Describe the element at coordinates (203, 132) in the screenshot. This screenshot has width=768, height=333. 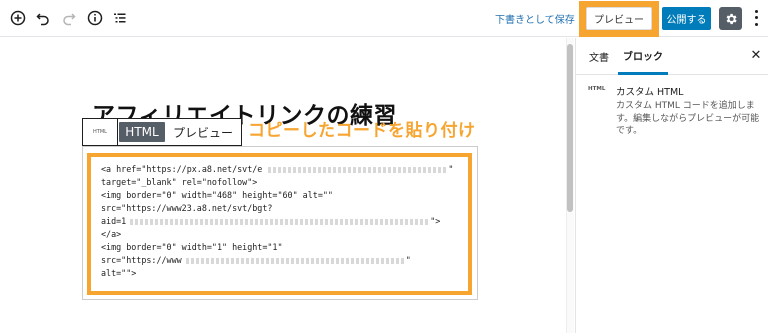
I see `tab-preview: プレビュー` at that location.